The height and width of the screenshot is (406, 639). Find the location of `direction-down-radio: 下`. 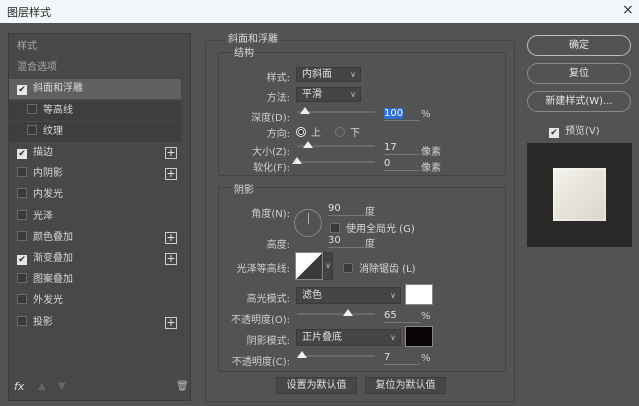

direction-down-radio: 下 is located at coordinates (347, 131).